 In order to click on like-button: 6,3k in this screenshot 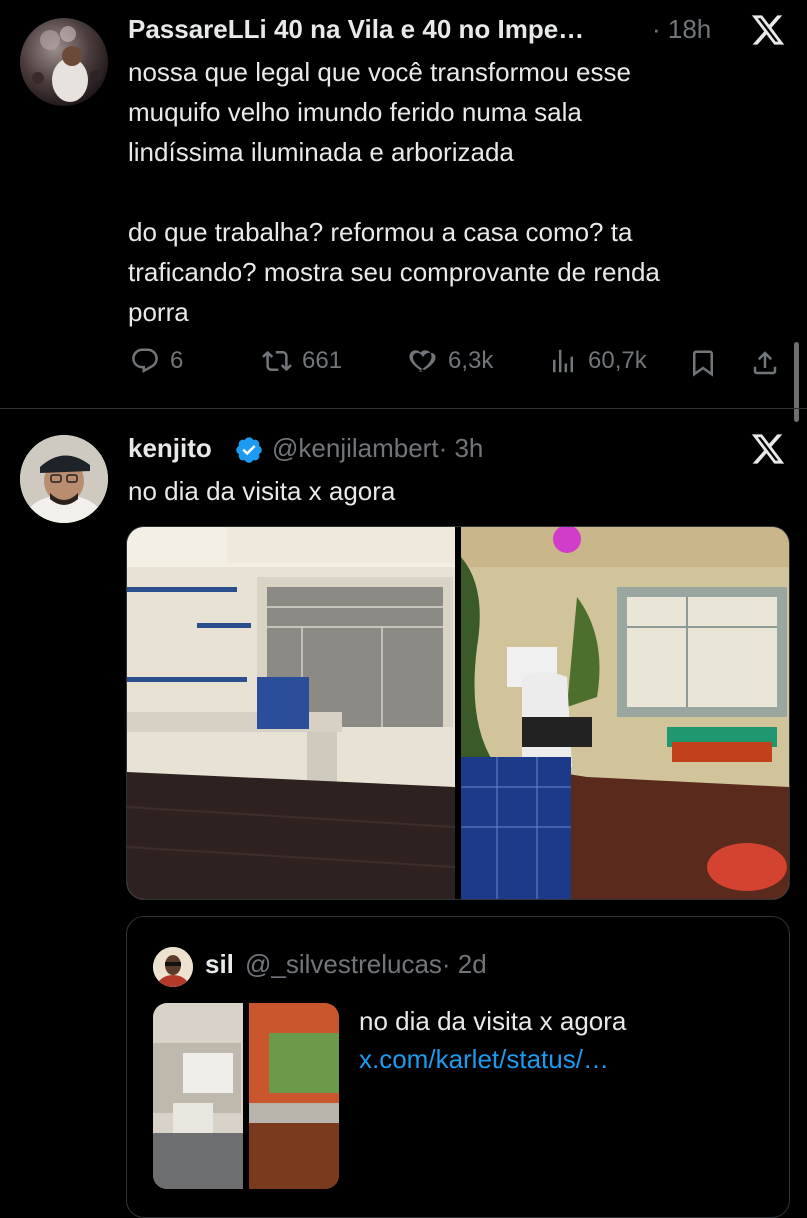, I will do `click(450, 361)`.